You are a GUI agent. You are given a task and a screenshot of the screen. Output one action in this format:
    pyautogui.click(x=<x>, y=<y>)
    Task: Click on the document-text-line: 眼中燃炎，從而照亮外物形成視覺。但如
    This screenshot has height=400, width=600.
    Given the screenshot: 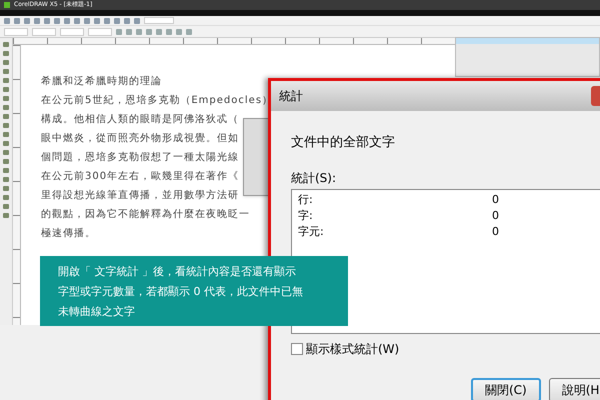 What is the action you would take?
    pyautogui.click(x=140, y=139)
    